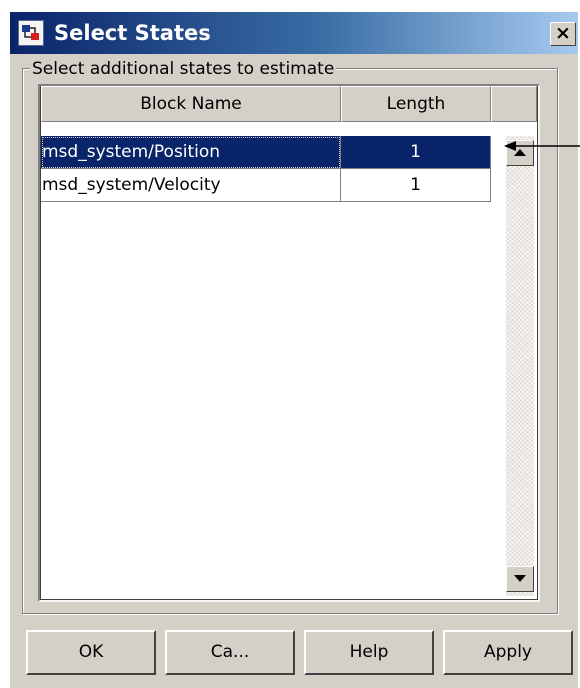 This screenshot has height=688, width=580. I want to click on ok-button: OK, so click(91, 652).